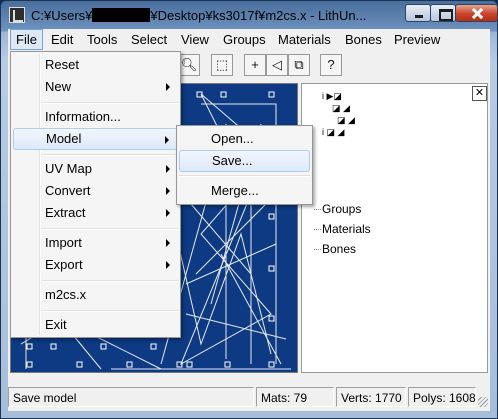 The width and height of the screenshot is (498, 419). What do you see at coordinates (371, 397) in the screenshot?
I see `status-verts: Verts: 1770` at bounding box center [371, 397].